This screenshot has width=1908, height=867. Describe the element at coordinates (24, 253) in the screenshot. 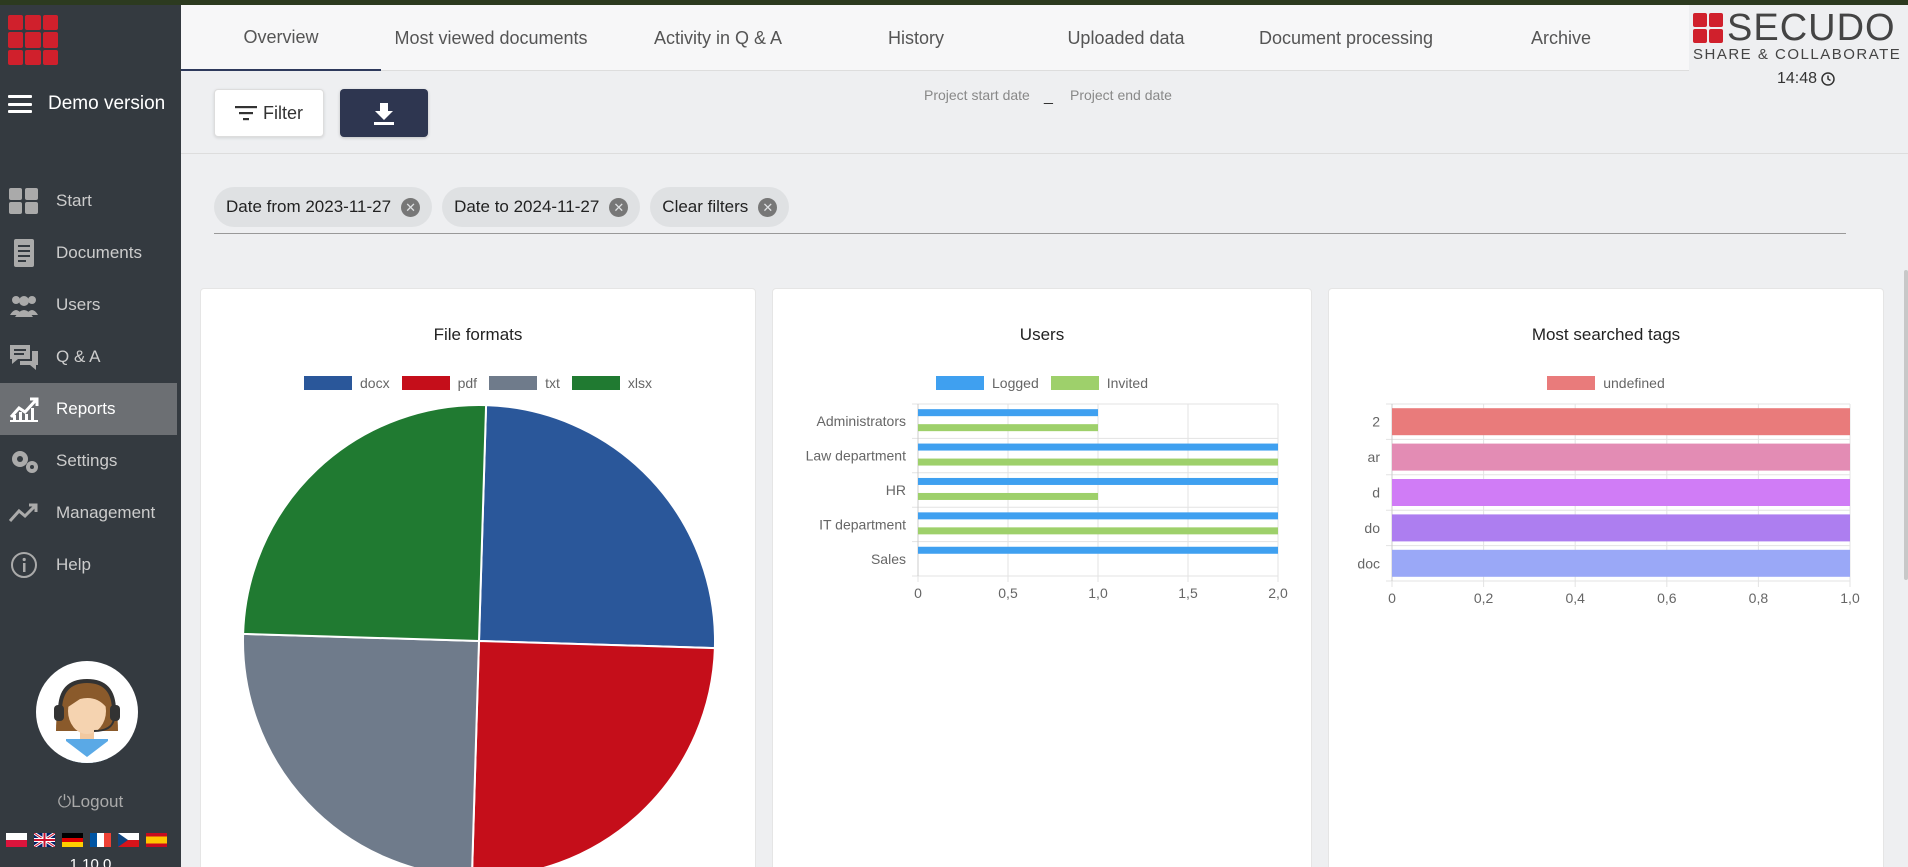

I see `document-icon` at that location.